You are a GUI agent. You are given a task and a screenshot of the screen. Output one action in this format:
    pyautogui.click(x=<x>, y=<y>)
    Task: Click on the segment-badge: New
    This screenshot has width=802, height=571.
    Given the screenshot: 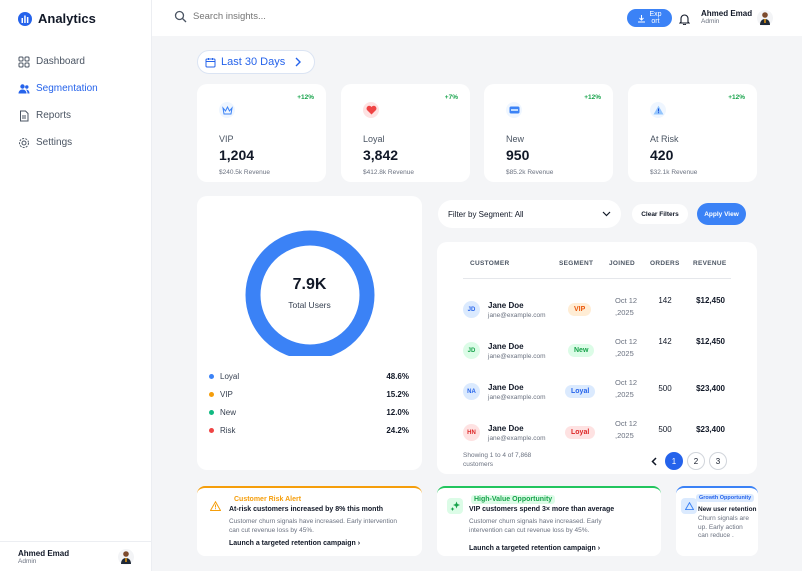 What is the action you would take?
    pyautogui.click(x=581, y=350)
    